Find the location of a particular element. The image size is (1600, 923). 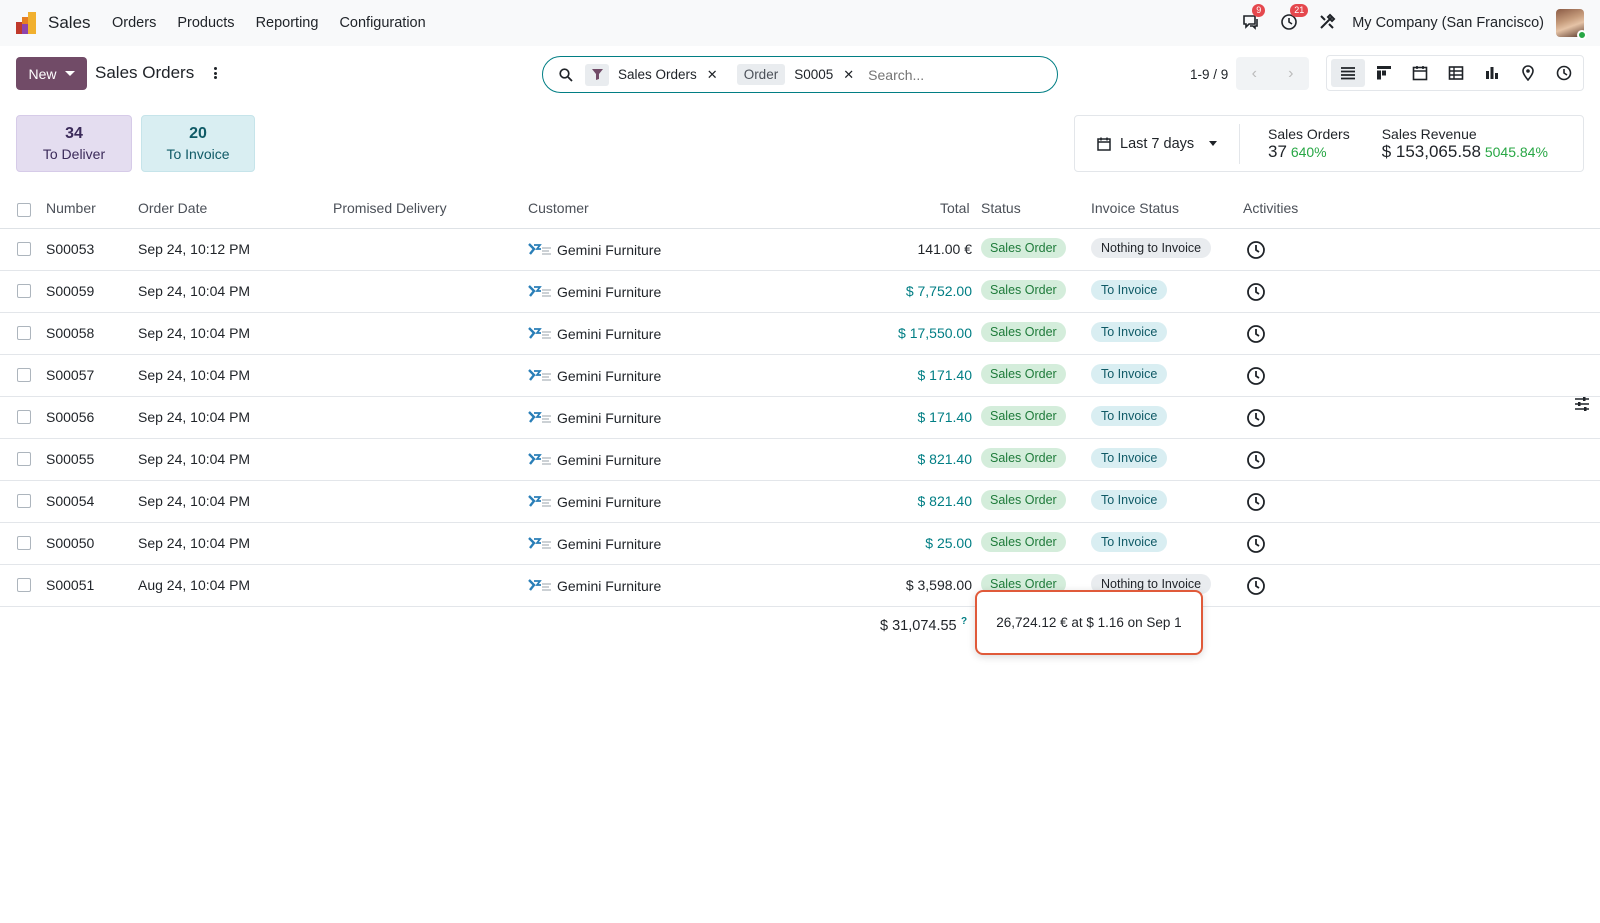

activities-clock-icon: 21 is located at coordinates (1294, 18).